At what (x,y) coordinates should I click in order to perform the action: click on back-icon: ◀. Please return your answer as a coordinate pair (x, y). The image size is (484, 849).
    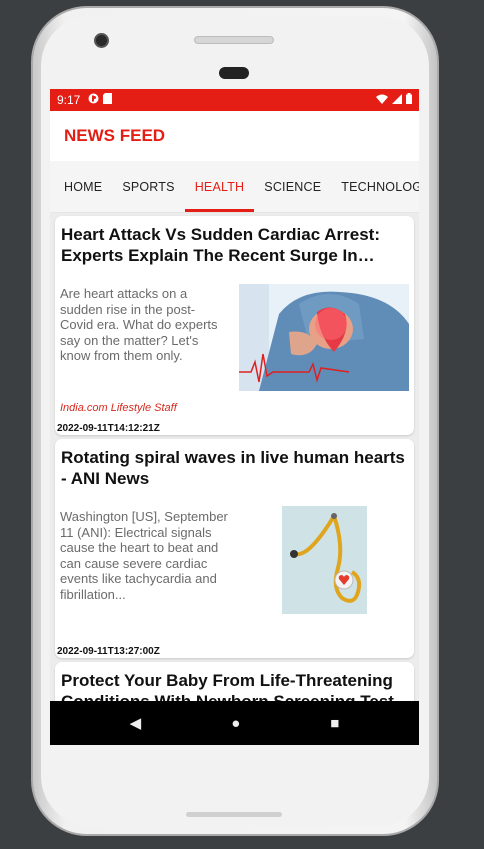
    Looking at the image, I should click on (136, 723).